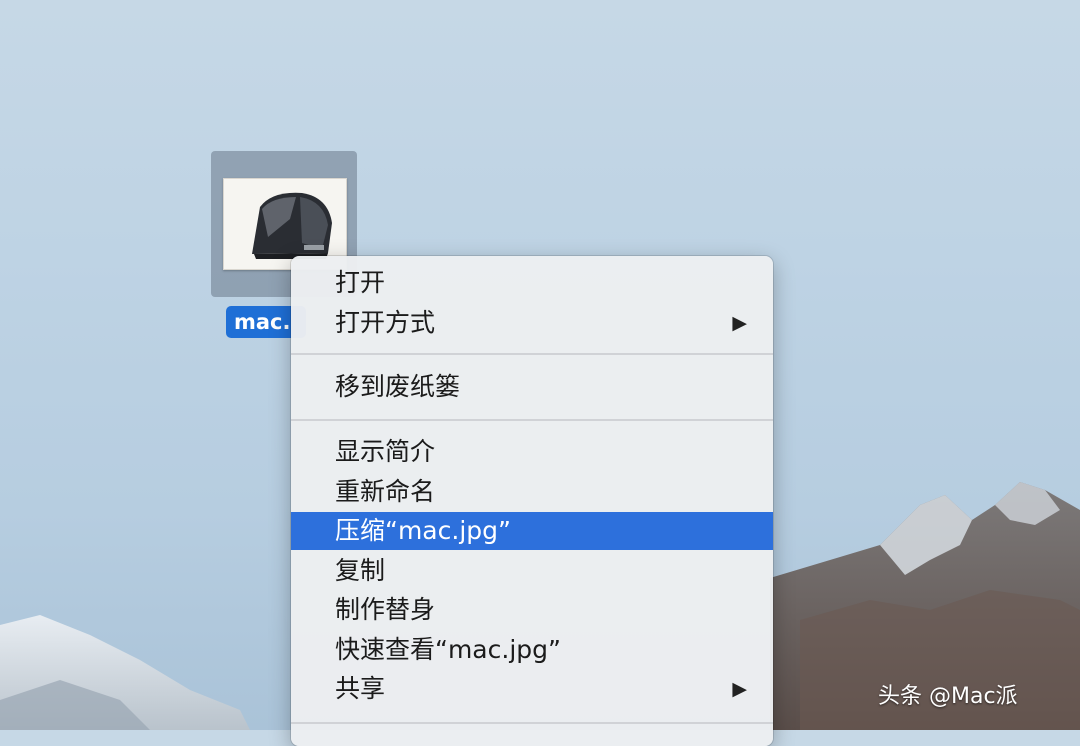 Image resolution: width=1080 pixels, height=746 pixels. What do you see at coordinates (532, 323) in the screenshot?
I see `menu-item-open-with: 打开方式 ▶` at bounding box center [532, 323].